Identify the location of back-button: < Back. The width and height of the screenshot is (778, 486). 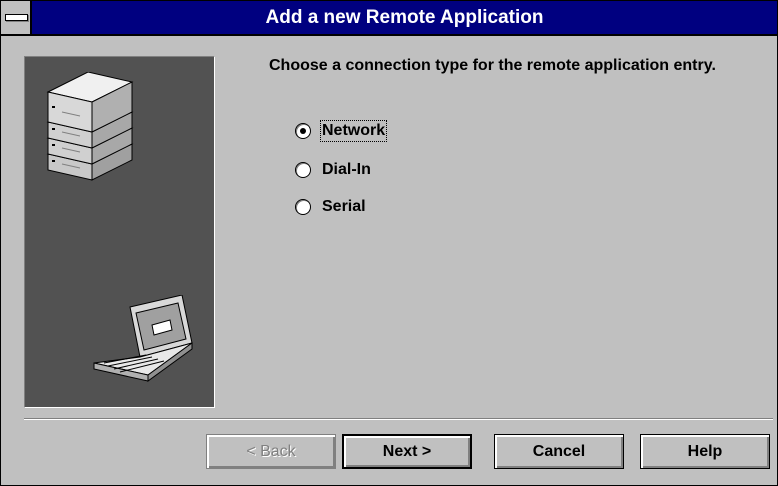
(271, 451).